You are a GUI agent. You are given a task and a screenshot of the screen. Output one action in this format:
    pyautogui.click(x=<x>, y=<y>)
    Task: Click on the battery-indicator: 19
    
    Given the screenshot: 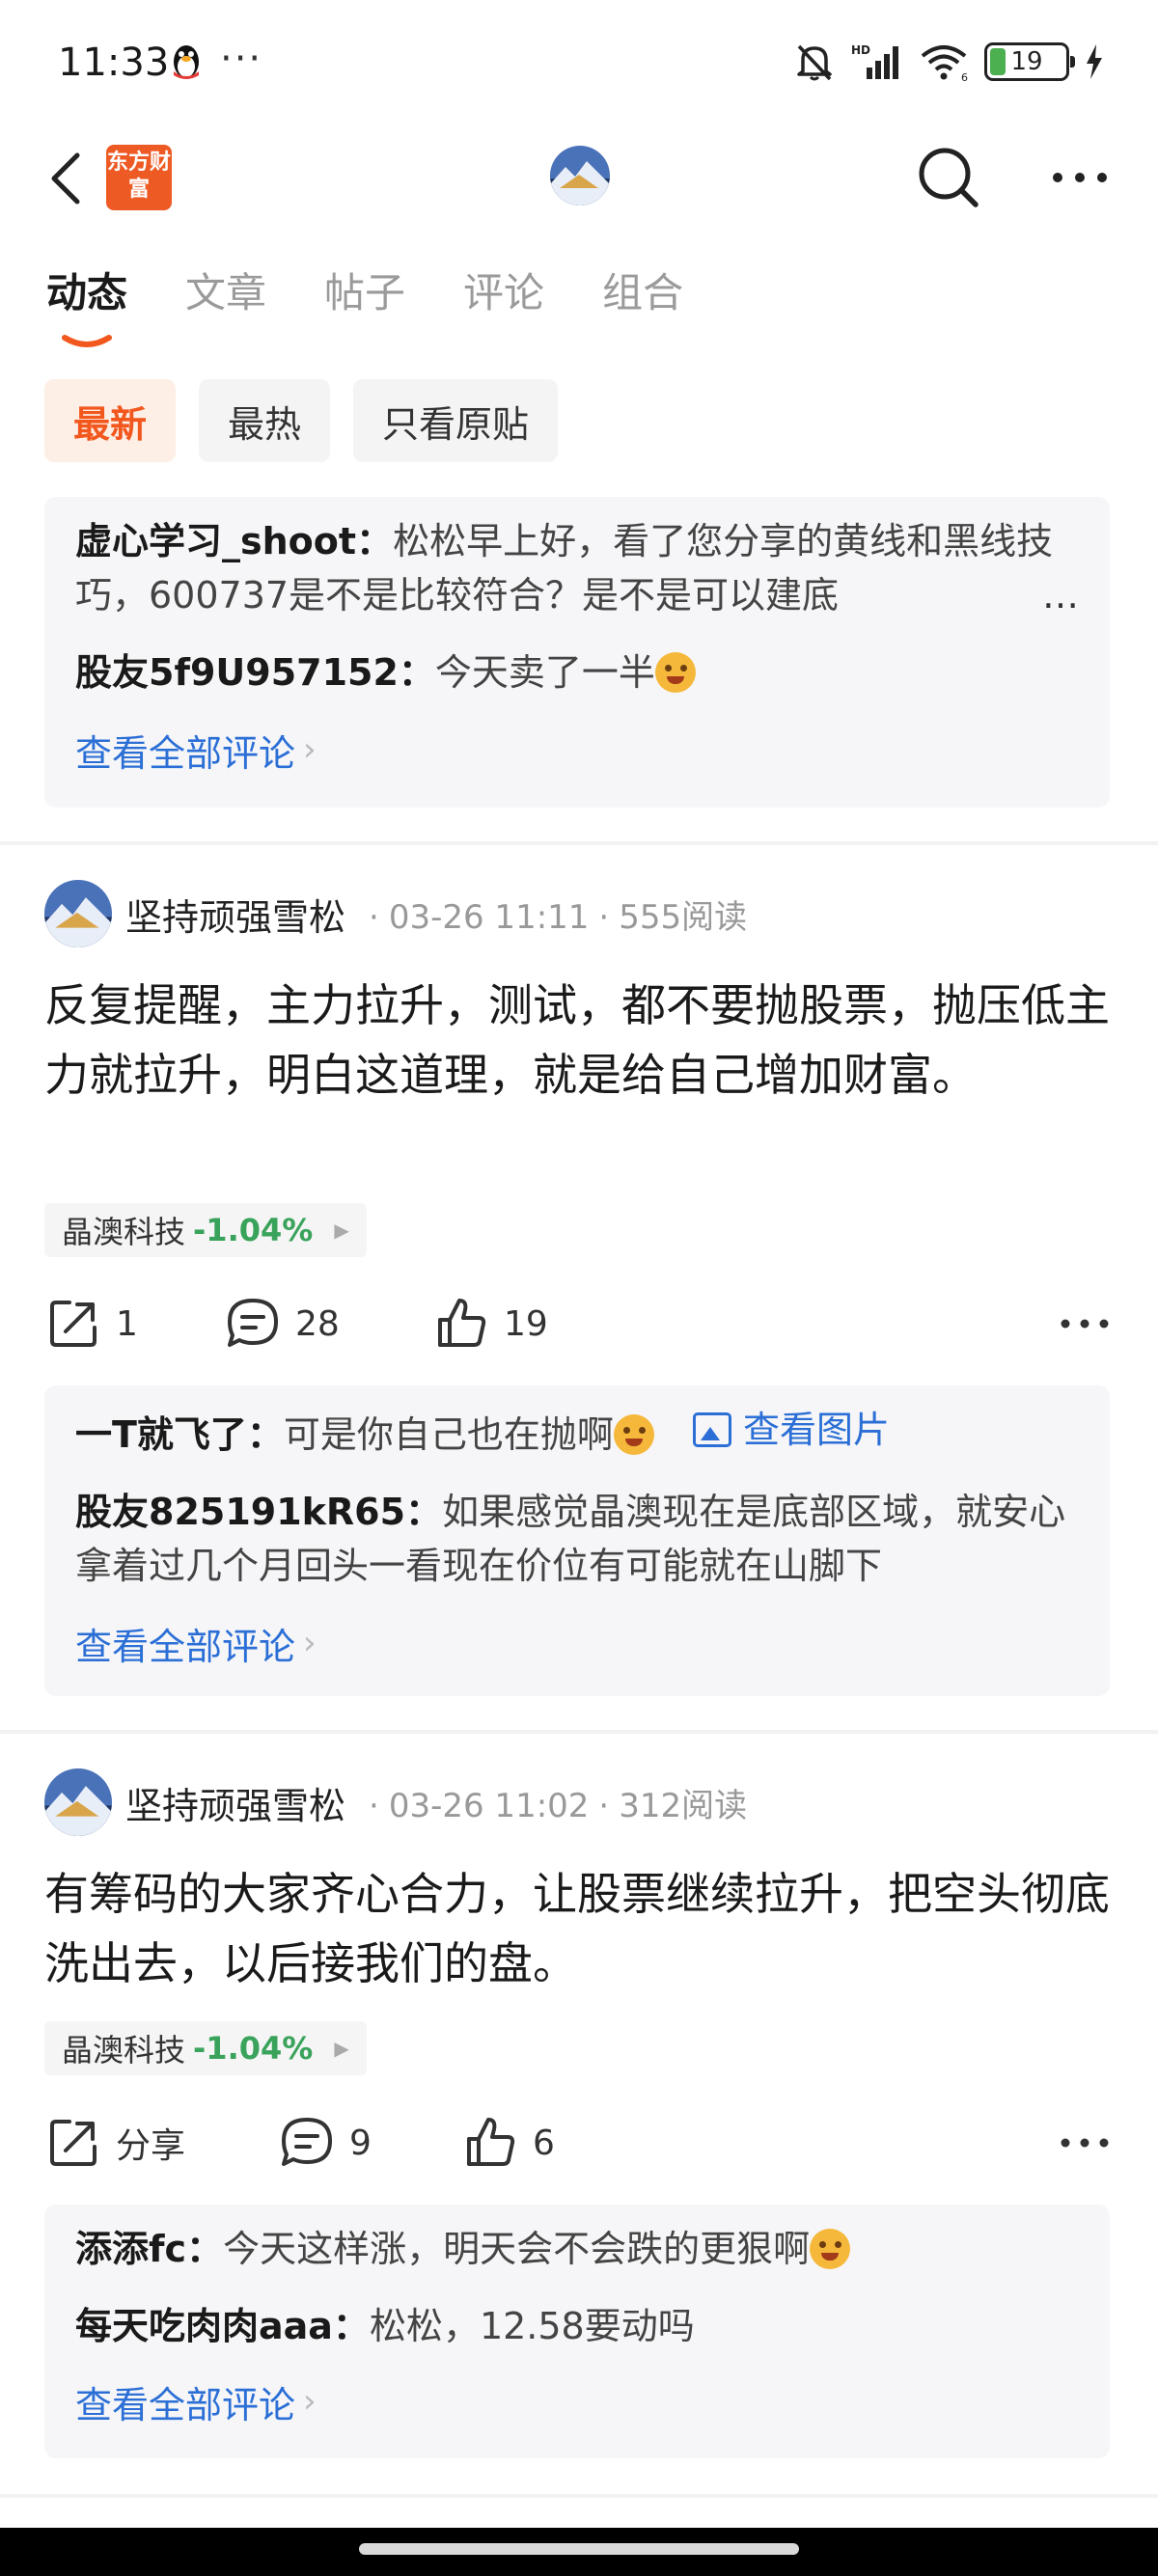 What is the action you would take?
    pyautogui.click(x=1029, y=61)
    